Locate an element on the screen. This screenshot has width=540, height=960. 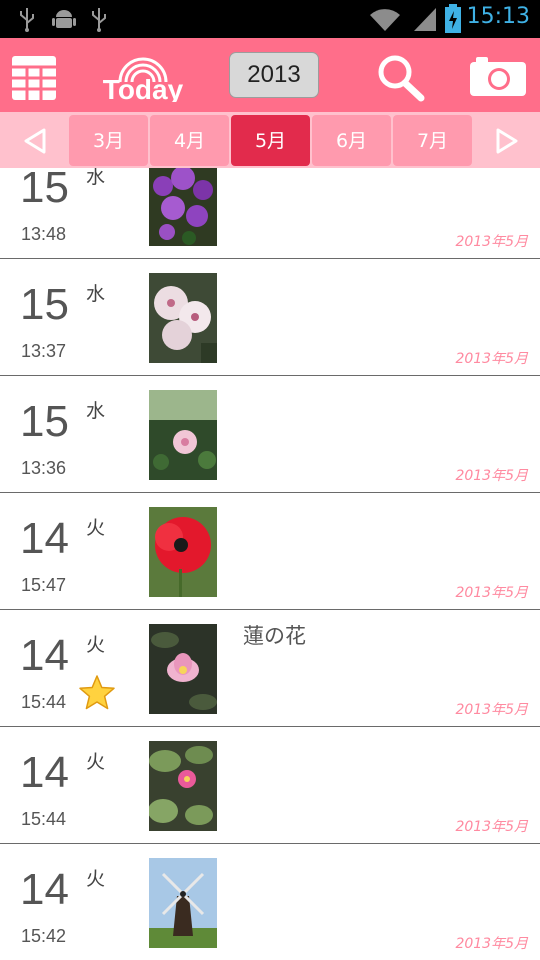
calendar-grid-icon is located at coordinates (34, 78).